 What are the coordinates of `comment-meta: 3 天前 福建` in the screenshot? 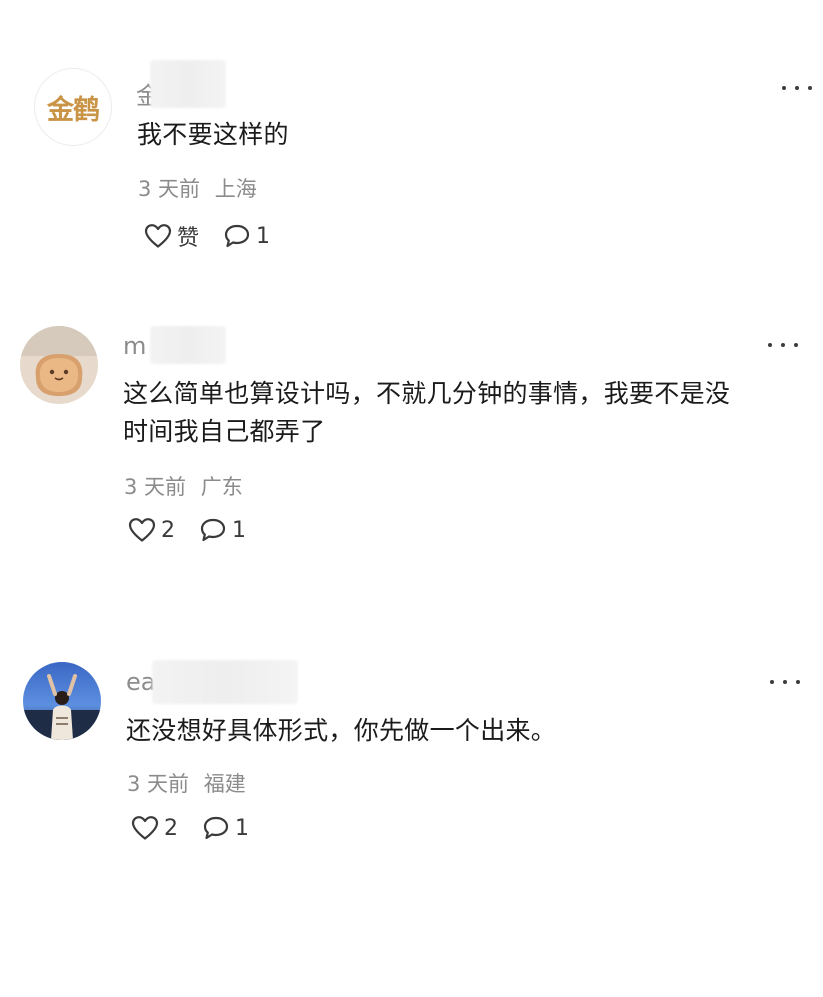 It's located at (186, 783).